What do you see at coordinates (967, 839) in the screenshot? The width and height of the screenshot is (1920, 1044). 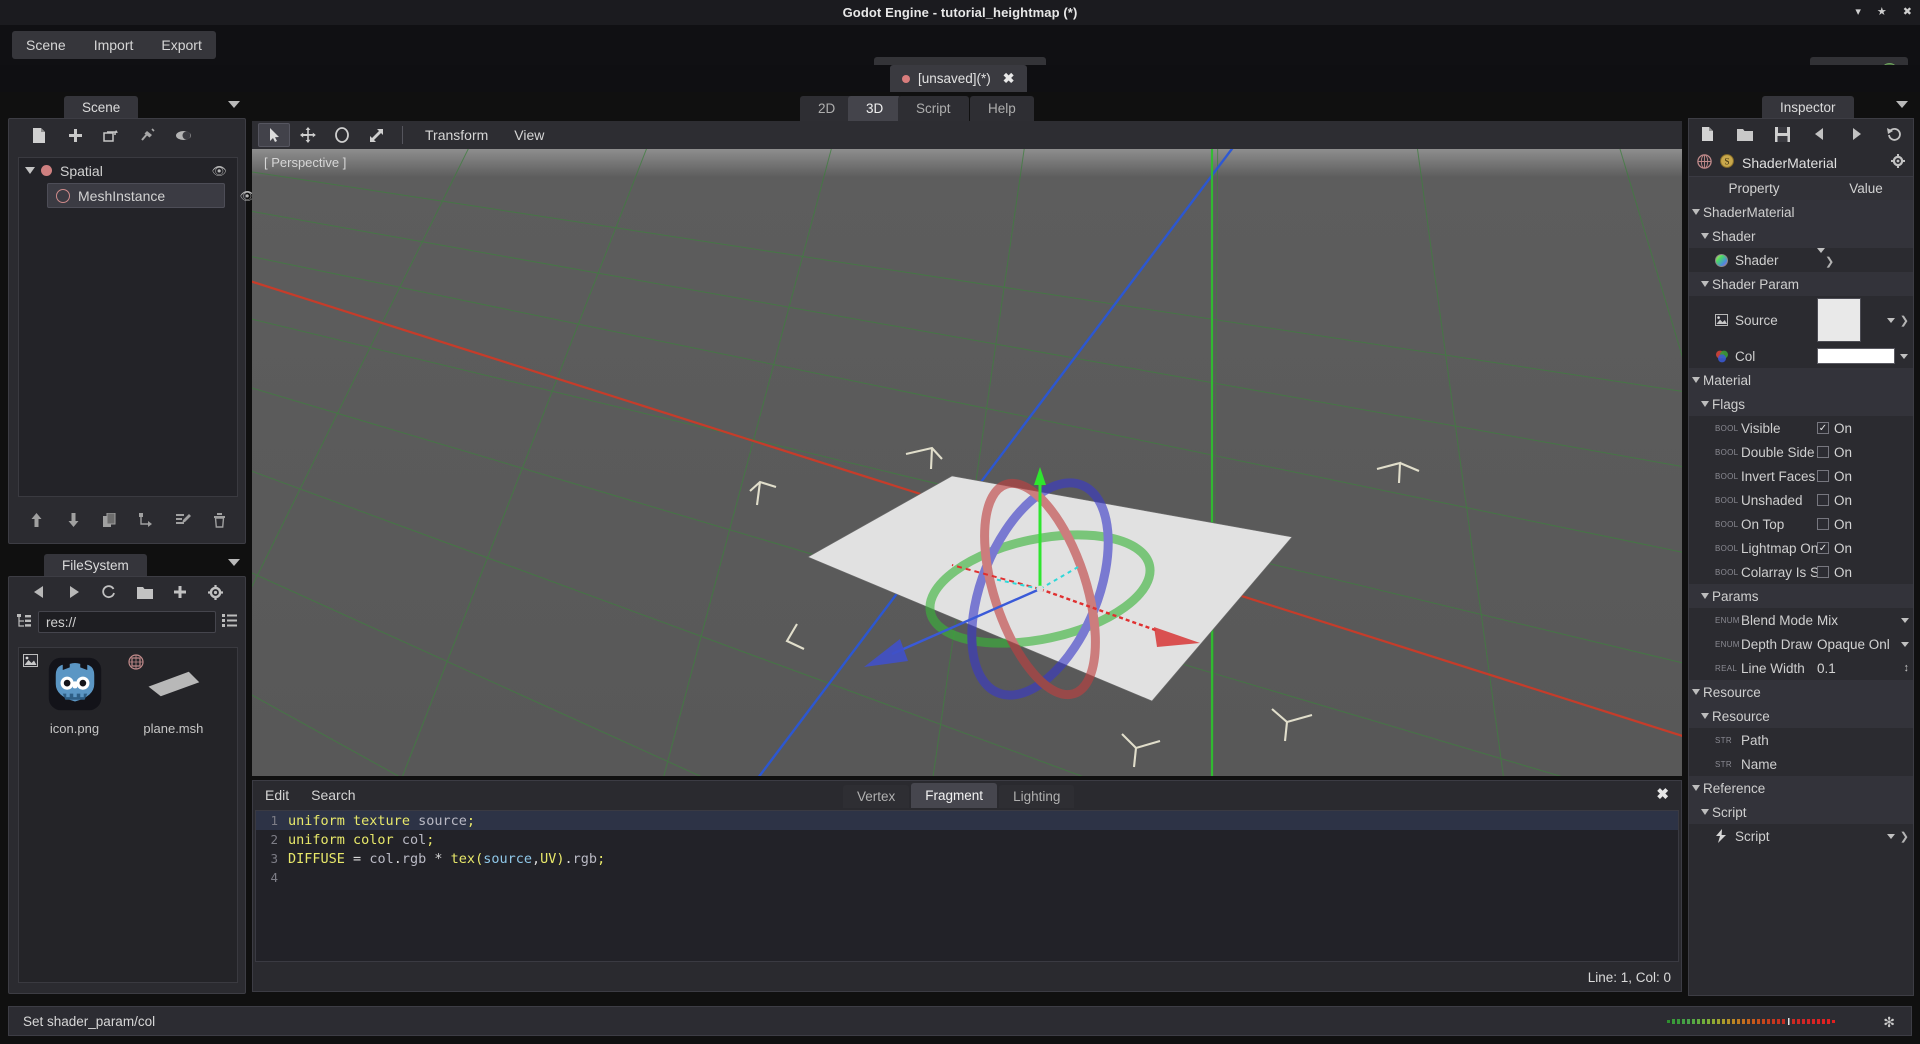 I see `code-line: 2 uniform color col;` at bounding box center [967, 839].